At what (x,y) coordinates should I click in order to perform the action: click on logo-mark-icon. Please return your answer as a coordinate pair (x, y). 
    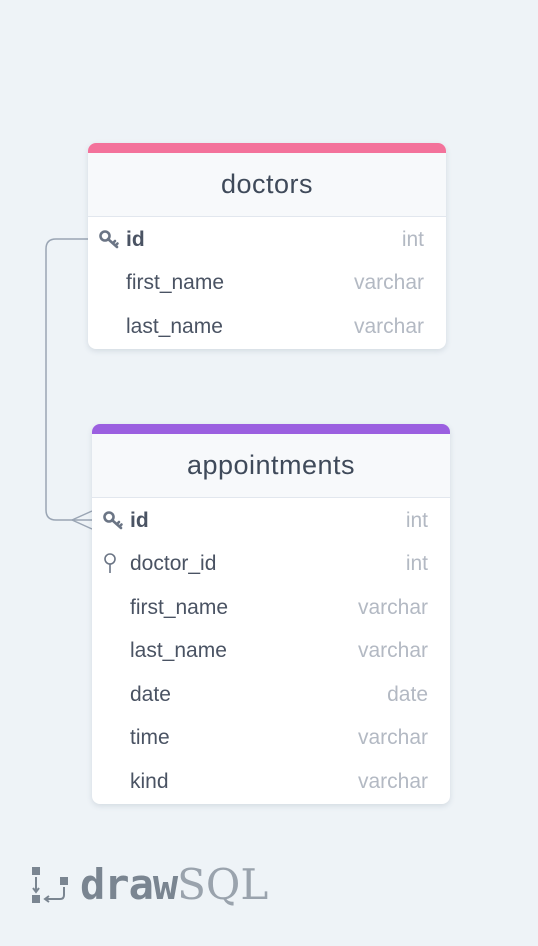
    Looking at the image, I should click on (50, 884).